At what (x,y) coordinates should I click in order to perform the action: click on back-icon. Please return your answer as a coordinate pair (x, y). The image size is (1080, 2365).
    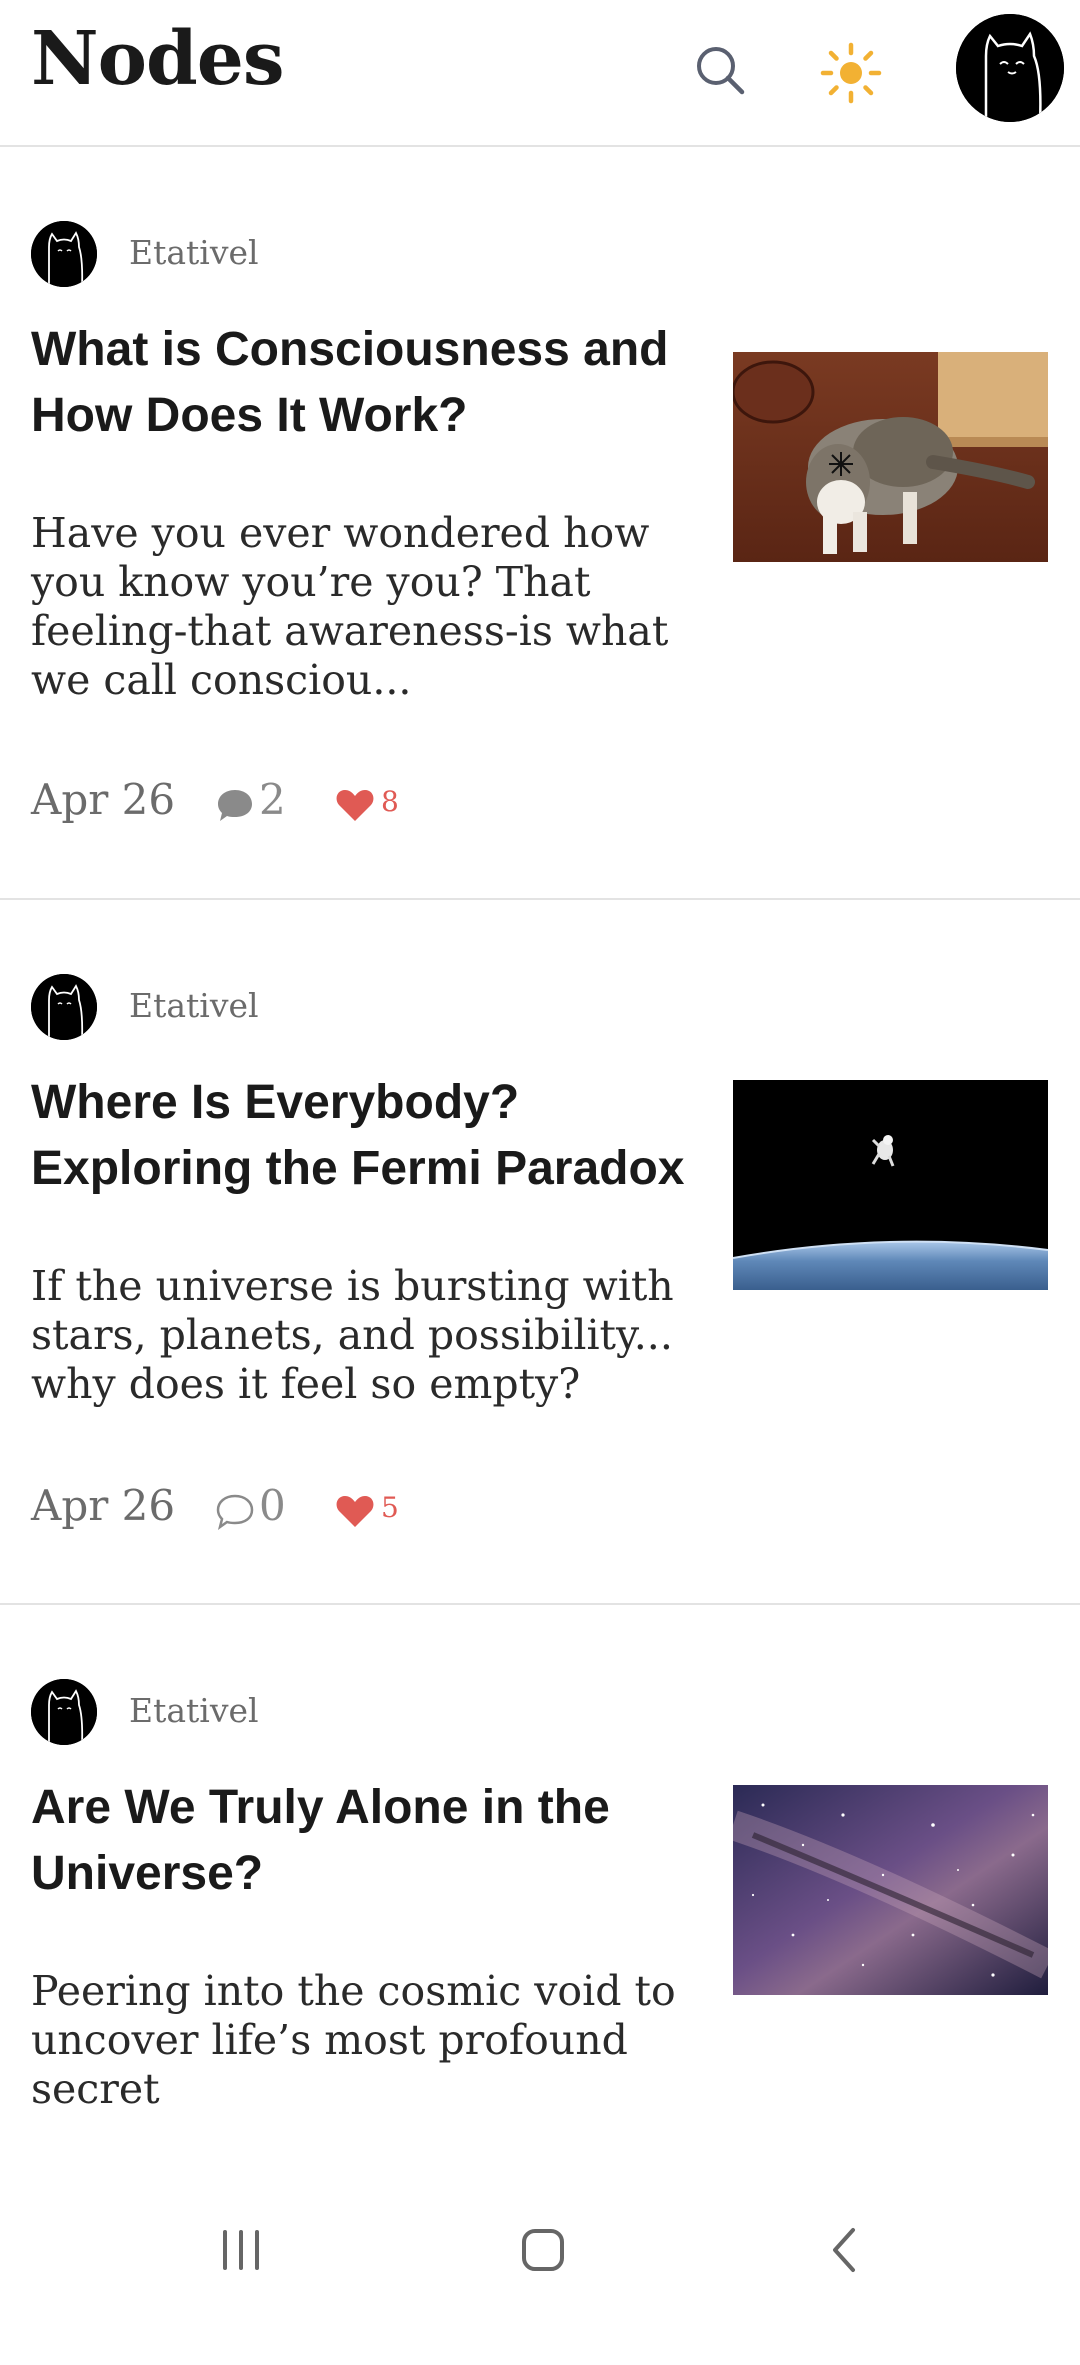
    Looking at the image, I should click on (844, 2250).